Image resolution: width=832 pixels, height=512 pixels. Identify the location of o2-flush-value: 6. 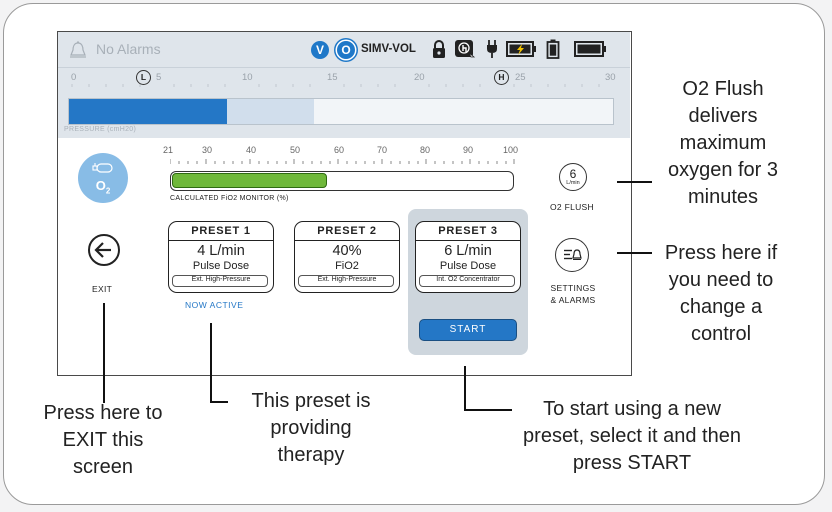
(573, 174).